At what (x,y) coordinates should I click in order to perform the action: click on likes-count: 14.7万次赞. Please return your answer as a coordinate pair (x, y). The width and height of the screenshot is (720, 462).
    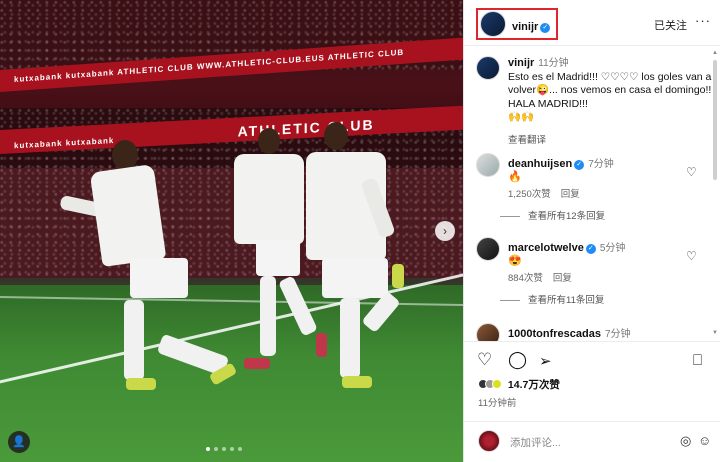
    Looking at the image, I should click on (519, 384).